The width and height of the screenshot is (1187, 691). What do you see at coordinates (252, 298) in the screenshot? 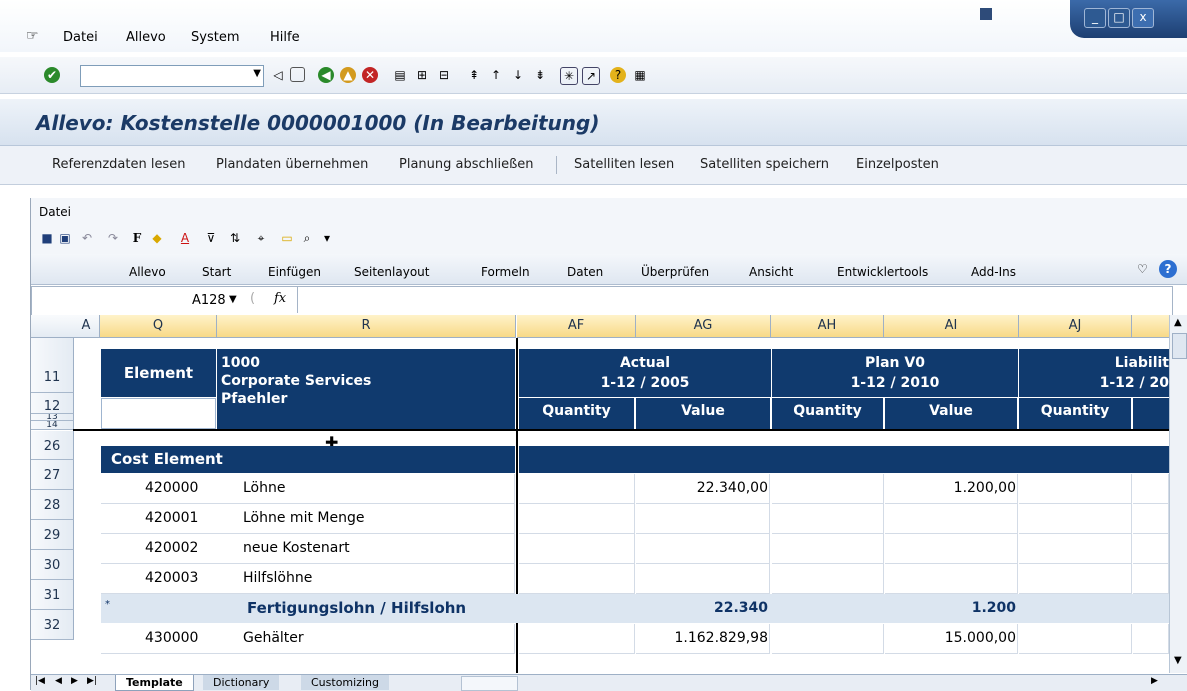
I see `cancel-formula-icon: (` at bounding box center [252, 298].